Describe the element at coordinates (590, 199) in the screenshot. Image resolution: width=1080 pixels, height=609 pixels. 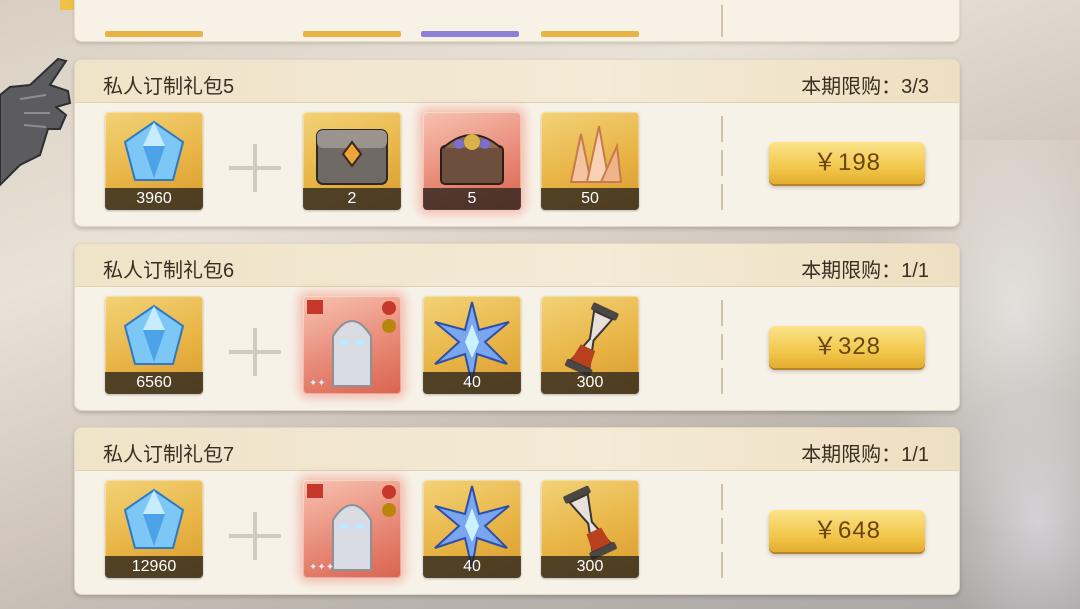
I see `item-count: 50` at that location.